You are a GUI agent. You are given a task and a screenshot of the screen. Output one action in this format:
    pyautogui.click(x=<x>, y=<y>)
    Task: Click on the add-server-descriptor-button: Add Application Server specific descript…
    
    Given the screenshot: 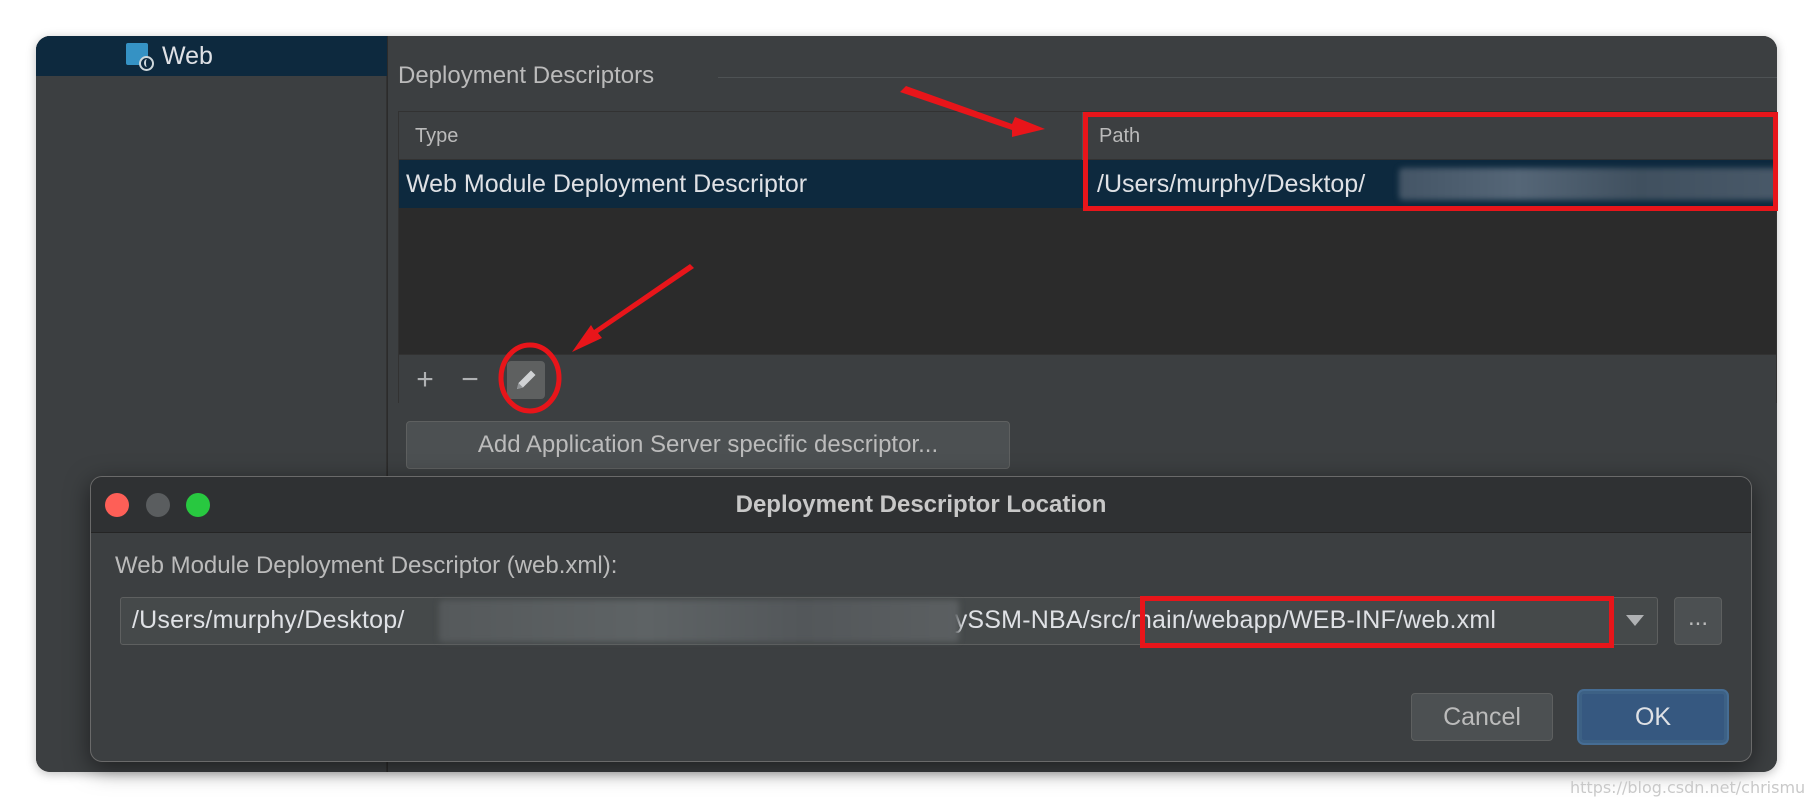 What is the action you would take?
    pyautogui.click(x=708, y=445)
    